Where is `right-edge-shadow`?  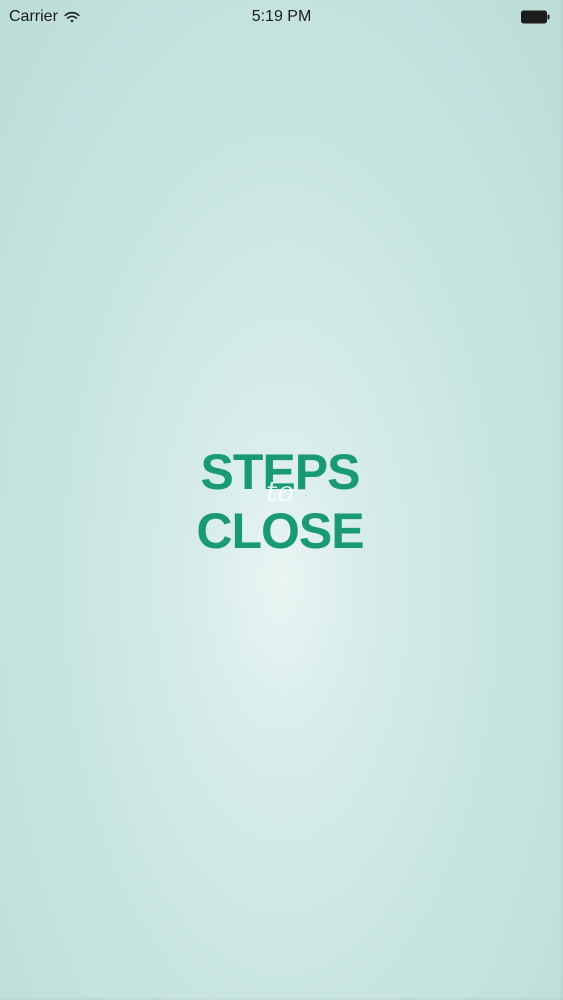 right-edge-shadow is located at coordinates (561, 500).